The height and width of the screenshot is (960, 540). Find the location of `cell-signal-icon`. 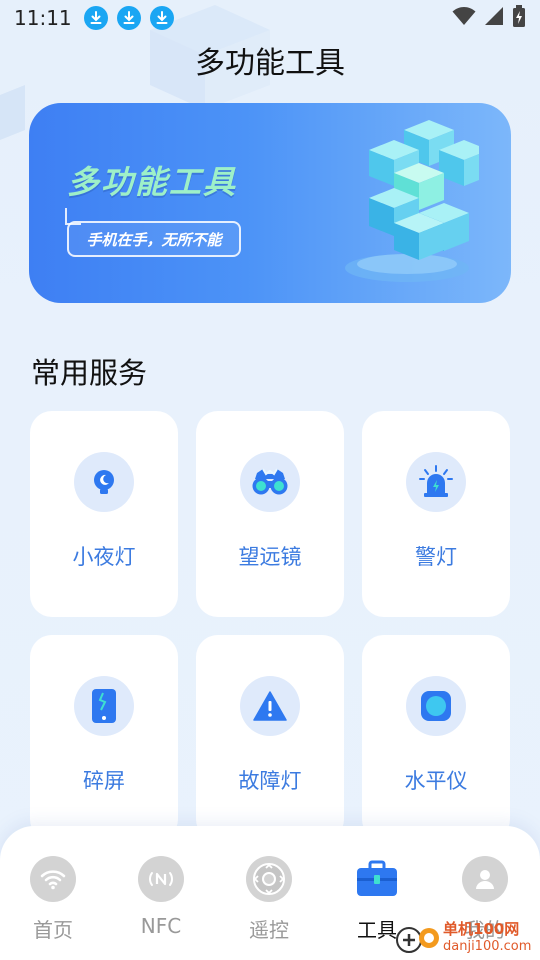

cell-signal-icon is located at coordinates (494, 18).